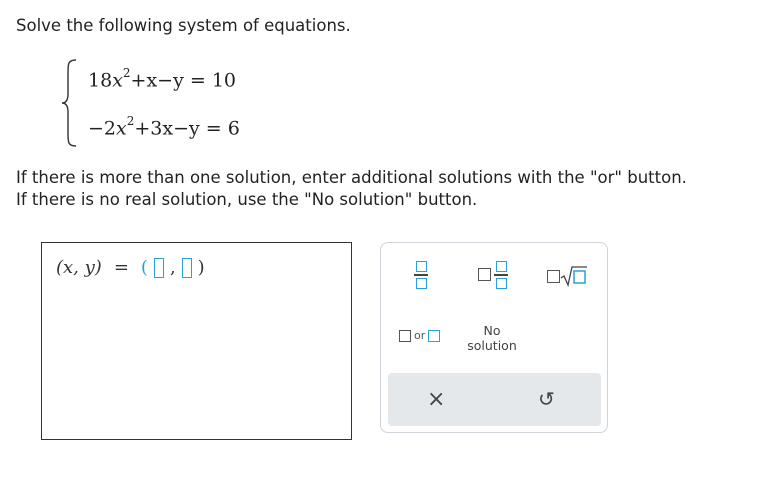 The image size is (783, 477). I want to click on mixed-number-button, so click(493, 275).